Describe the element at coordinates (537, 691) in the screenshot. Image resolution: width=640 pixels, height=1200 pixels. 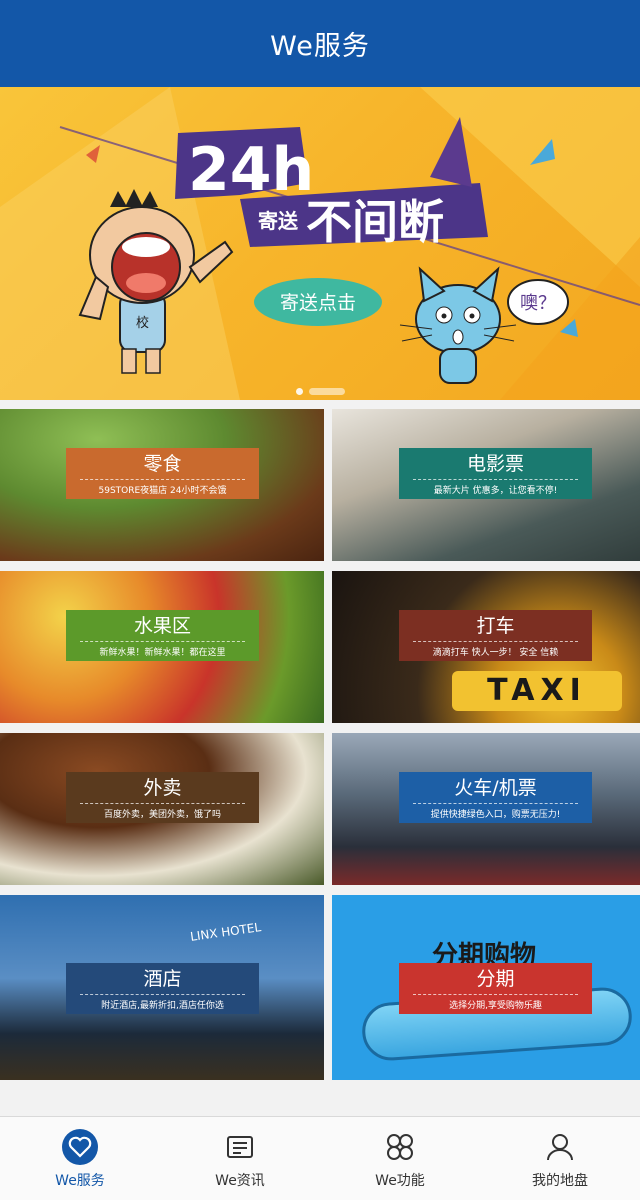
I see `taxi-sign: TAXI` at that location.